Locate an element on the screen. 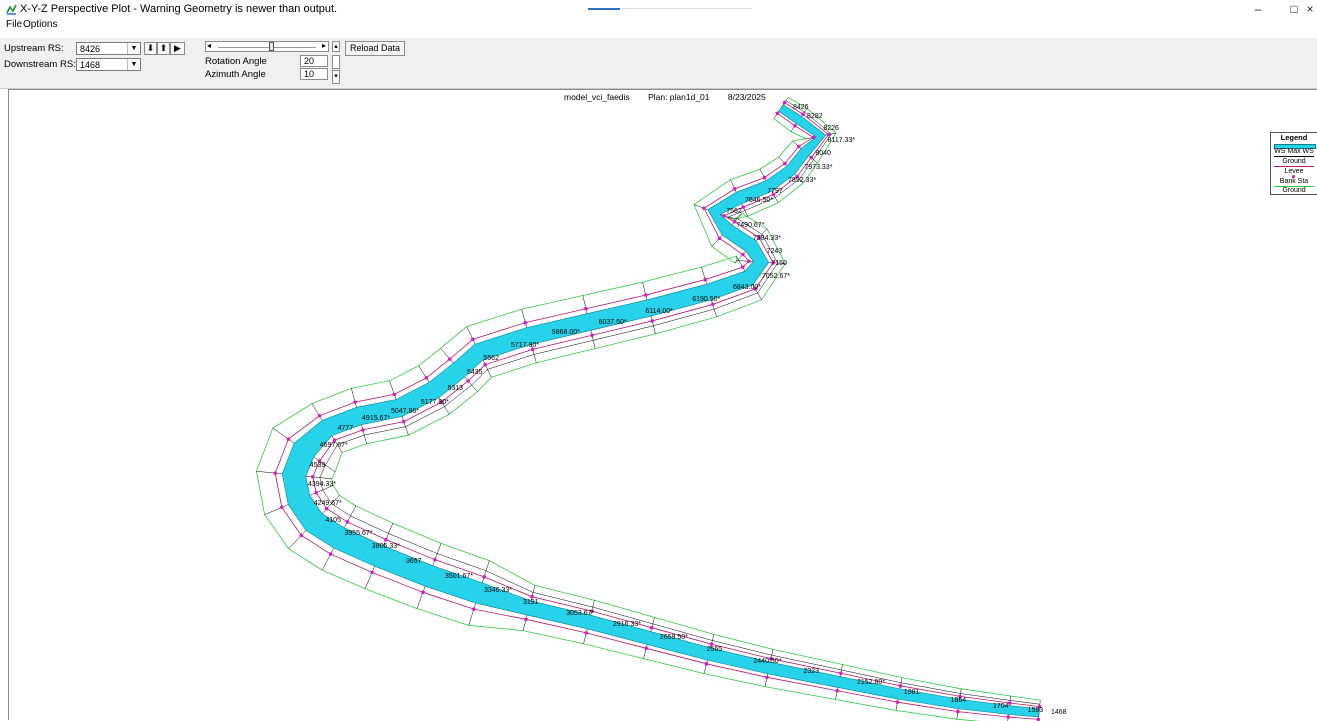 This screenshot has height=721, width=1317. move-downstream-button: ⬇ is located at coordinates (150, 48).